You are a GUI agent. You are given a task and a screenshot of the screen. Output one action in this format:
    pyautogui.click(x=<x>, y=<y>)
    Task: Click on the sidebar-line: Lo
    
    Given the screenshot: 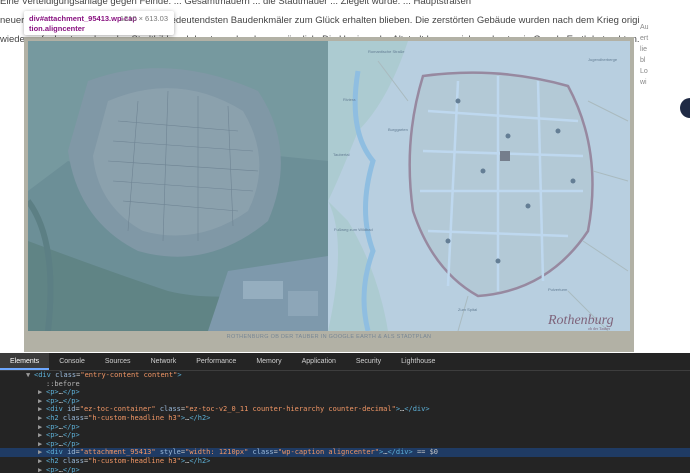 What is the action you would take?
    pyautogui.click(x=644, y=71)
    